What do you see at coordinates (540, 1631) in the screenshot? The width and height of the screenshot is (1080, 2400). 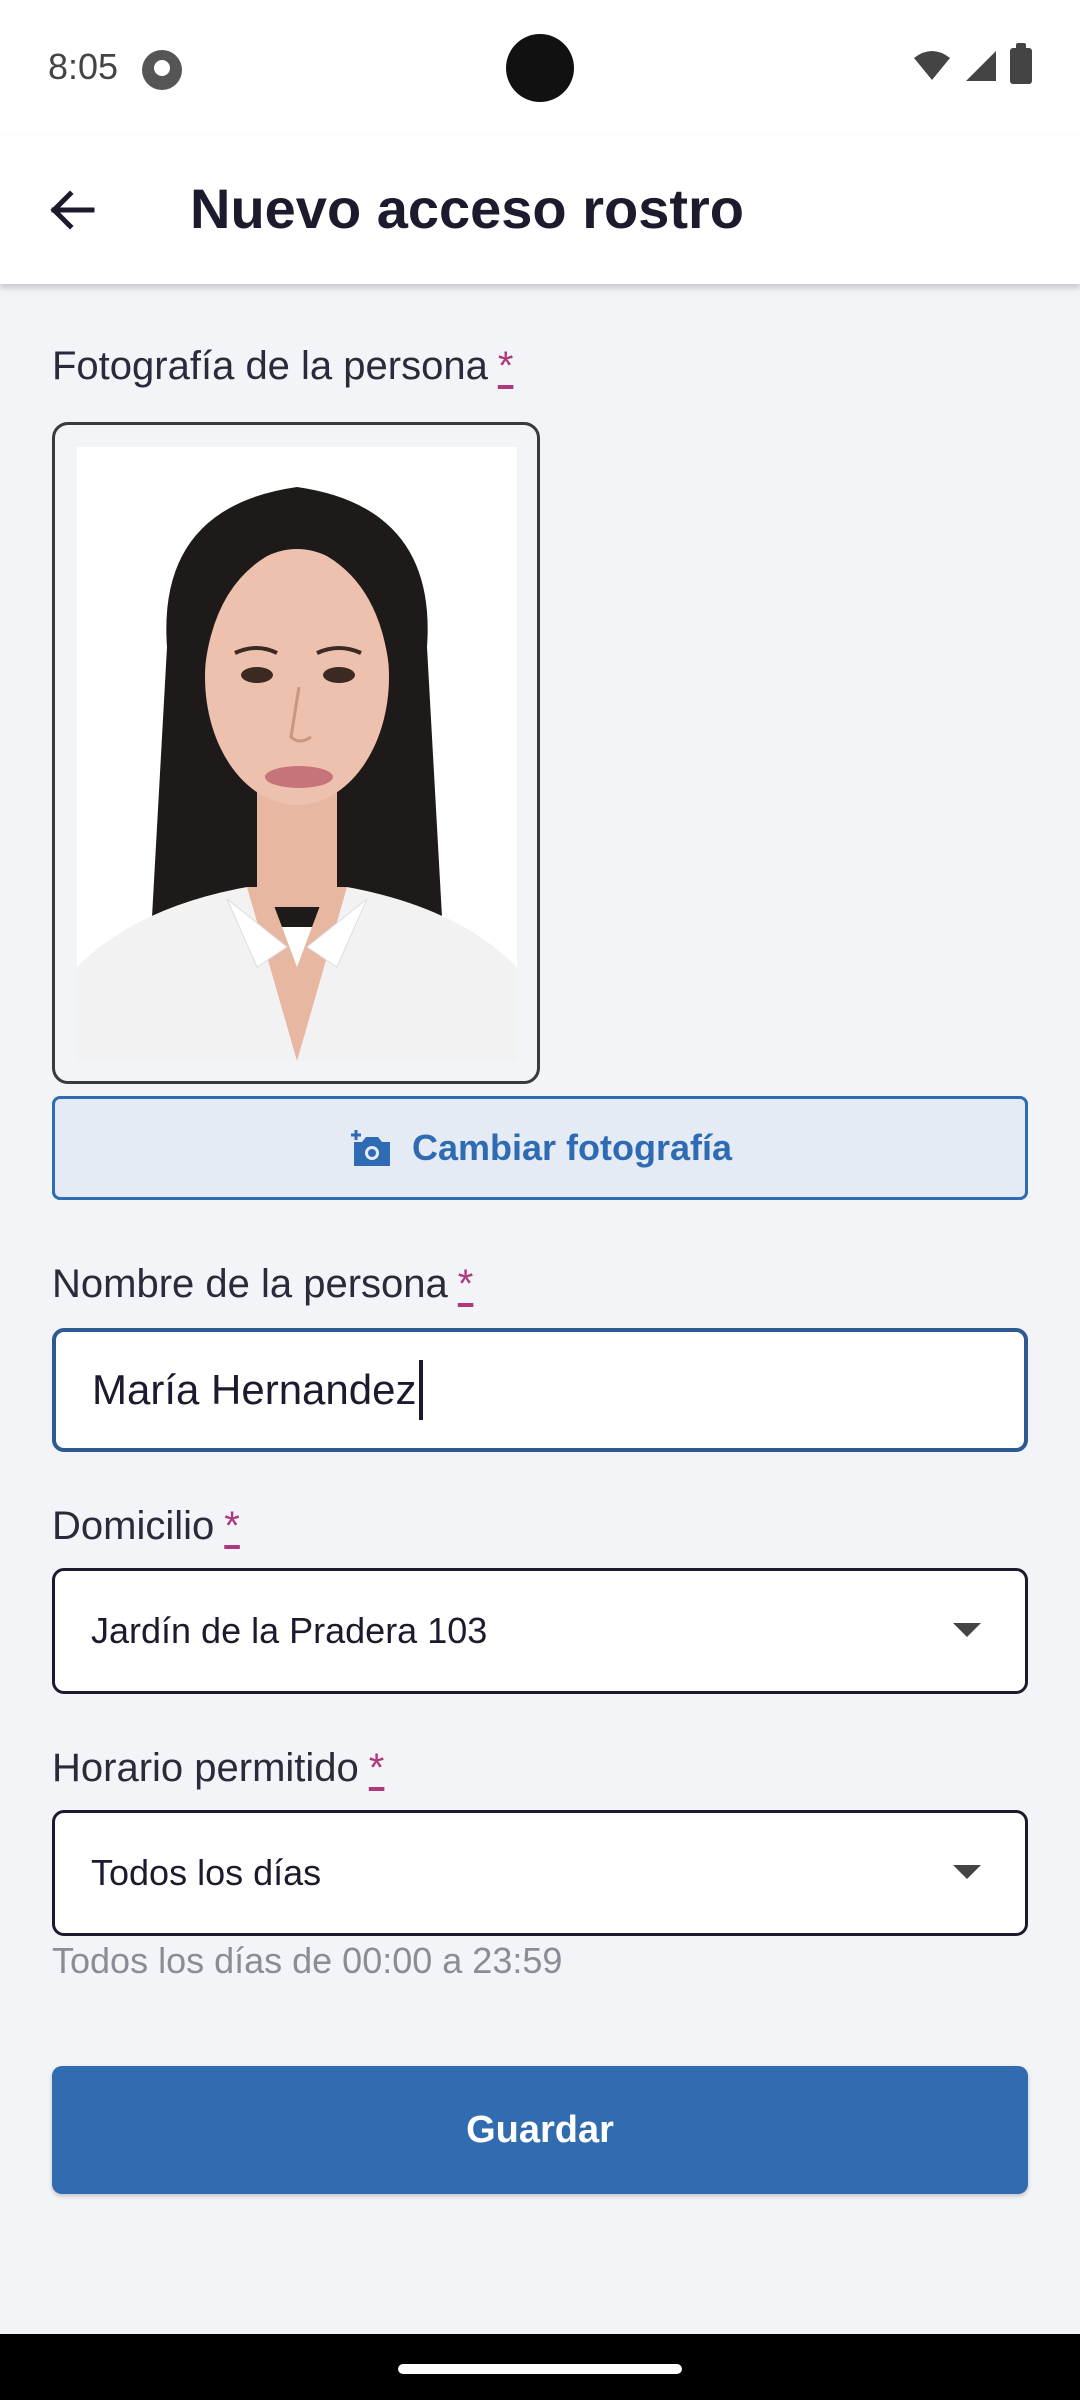 I see `address-select: Jardín de la Pradera 103` at bounding box center [540, 1631].